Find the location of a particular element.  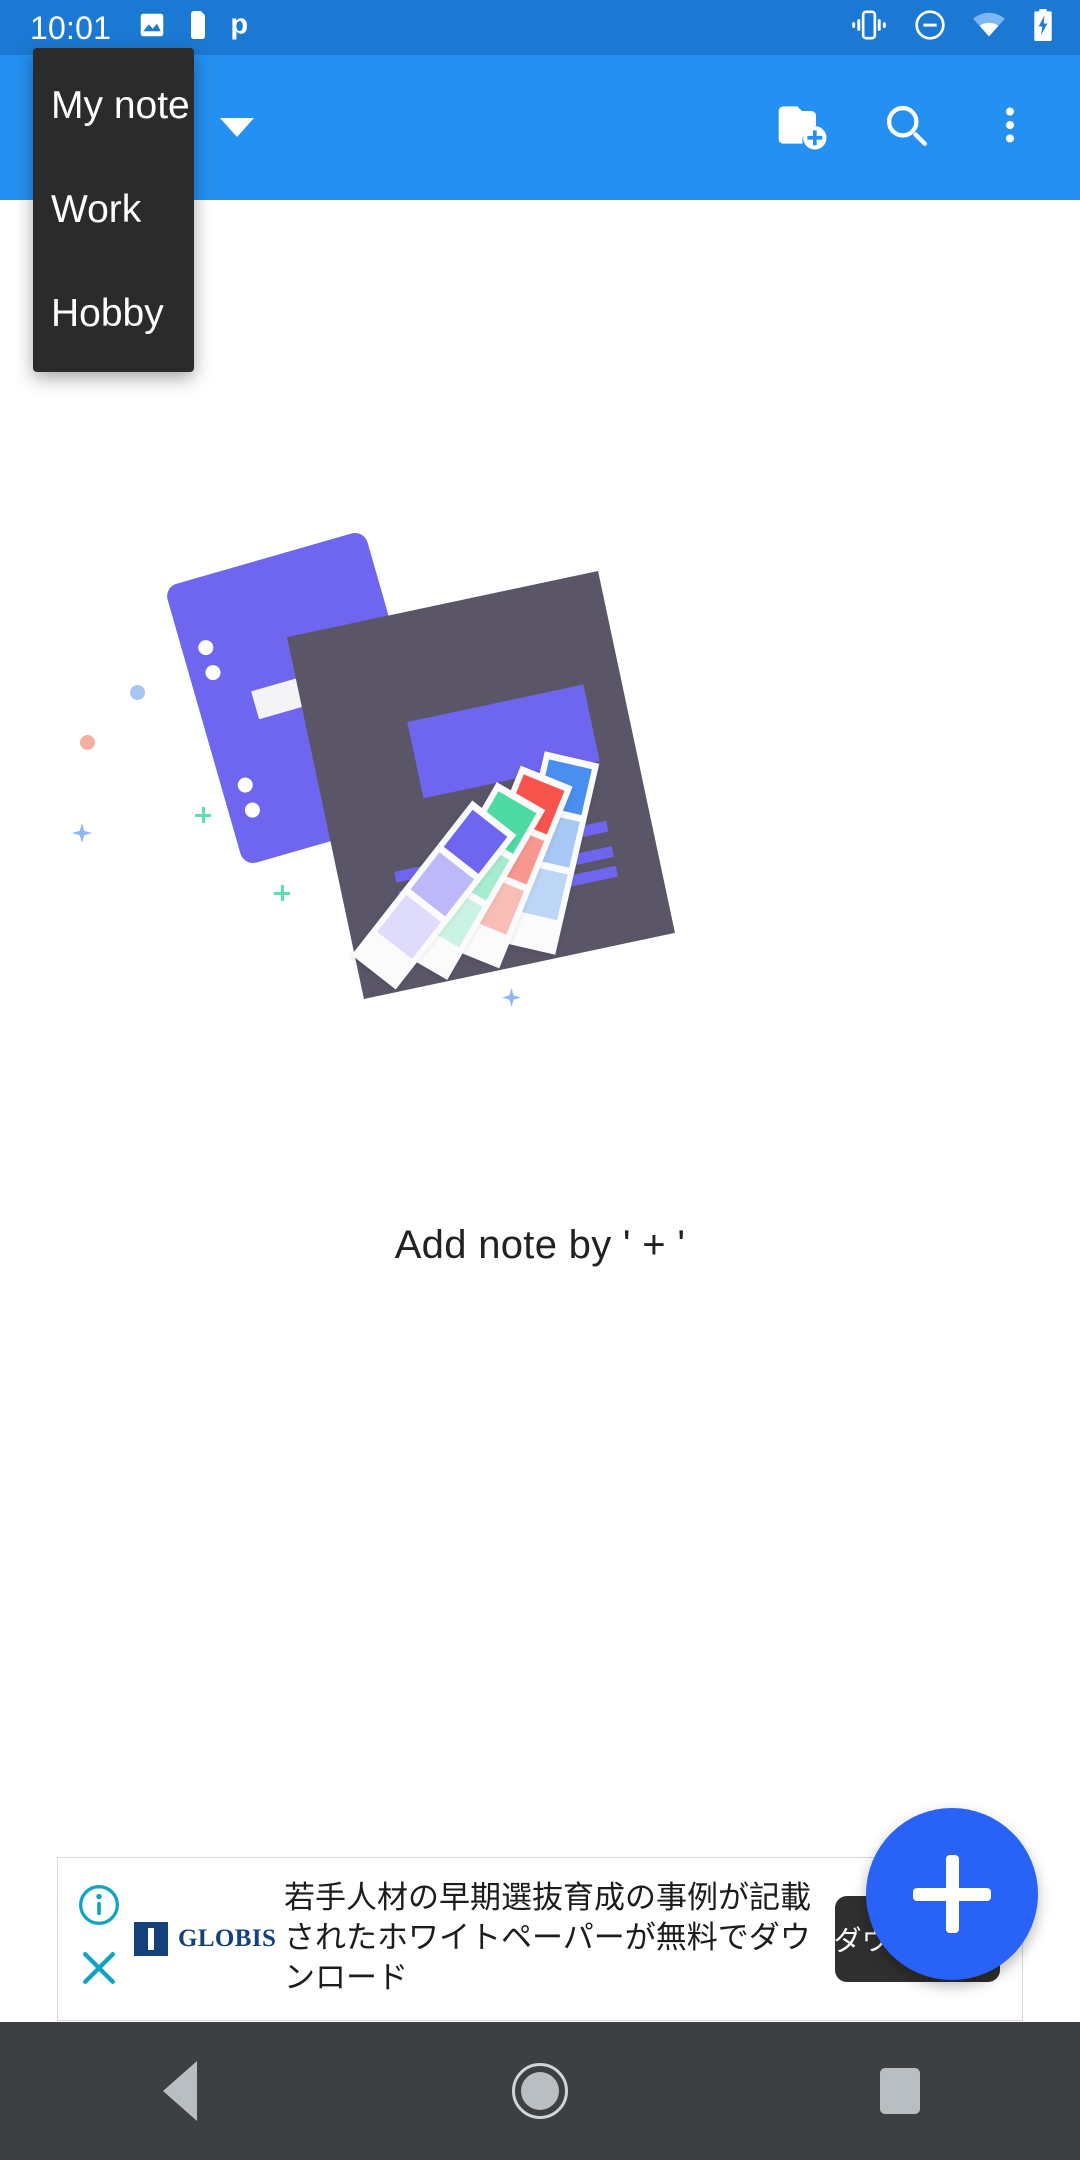

plus-icon is located at coordinates (952, 1894).